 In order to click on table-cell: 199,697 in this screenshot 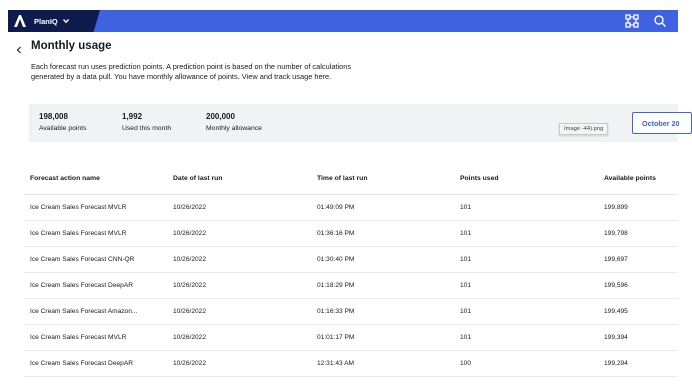, I will do `click(638, 259)`.